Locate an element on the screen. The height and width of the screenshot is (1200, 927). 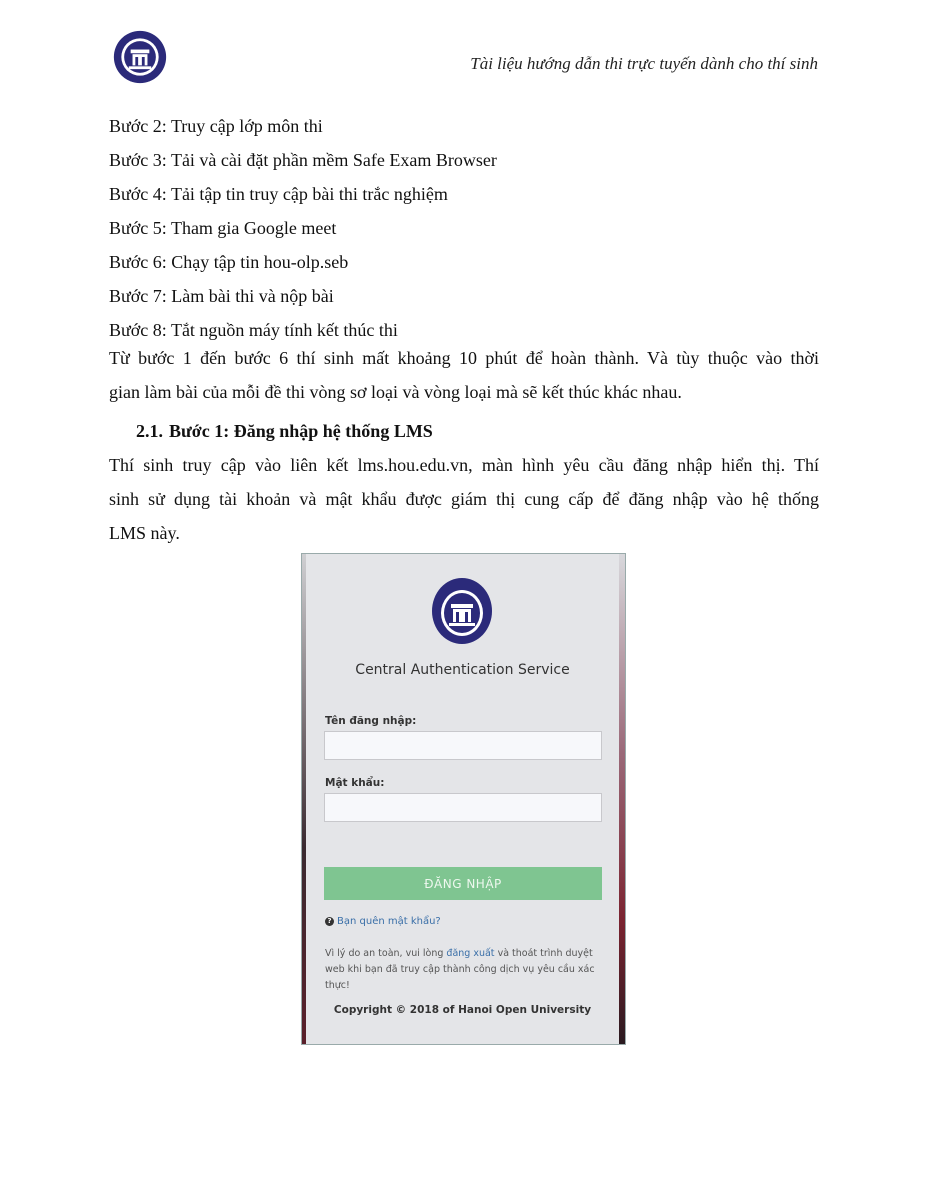
forgot-password-label: Bạn quên mật khẩu? is located at coordinates (389, 921).